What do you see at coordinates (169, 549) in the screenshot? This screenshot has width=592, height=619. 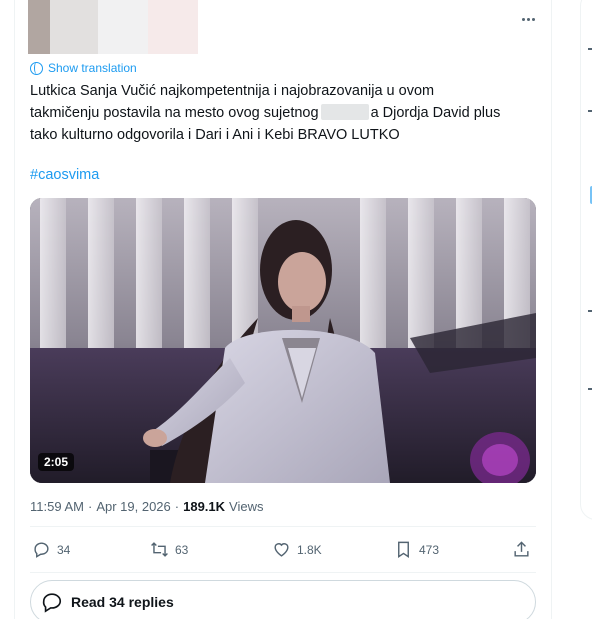 I see `repost-button: 63` at bounding box center [169, 549].